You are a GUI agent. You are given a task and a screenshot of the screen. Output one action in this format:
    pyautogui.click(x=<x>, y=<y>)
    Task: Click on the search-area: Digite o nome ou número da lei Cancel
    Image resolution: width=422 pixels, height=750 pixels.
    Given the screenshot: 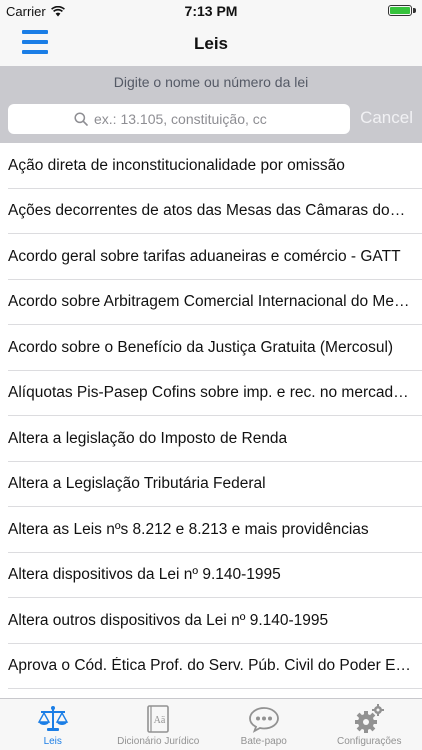 What is the action you would take?
    pyautogui.click(x=211, y=104)
    